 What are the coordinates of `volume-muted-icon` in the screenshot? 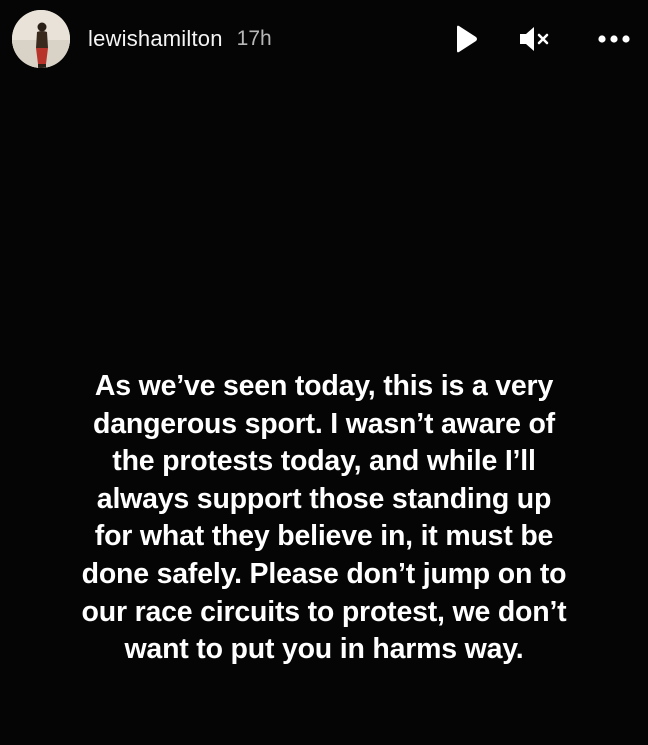 It's located at (534, 39).